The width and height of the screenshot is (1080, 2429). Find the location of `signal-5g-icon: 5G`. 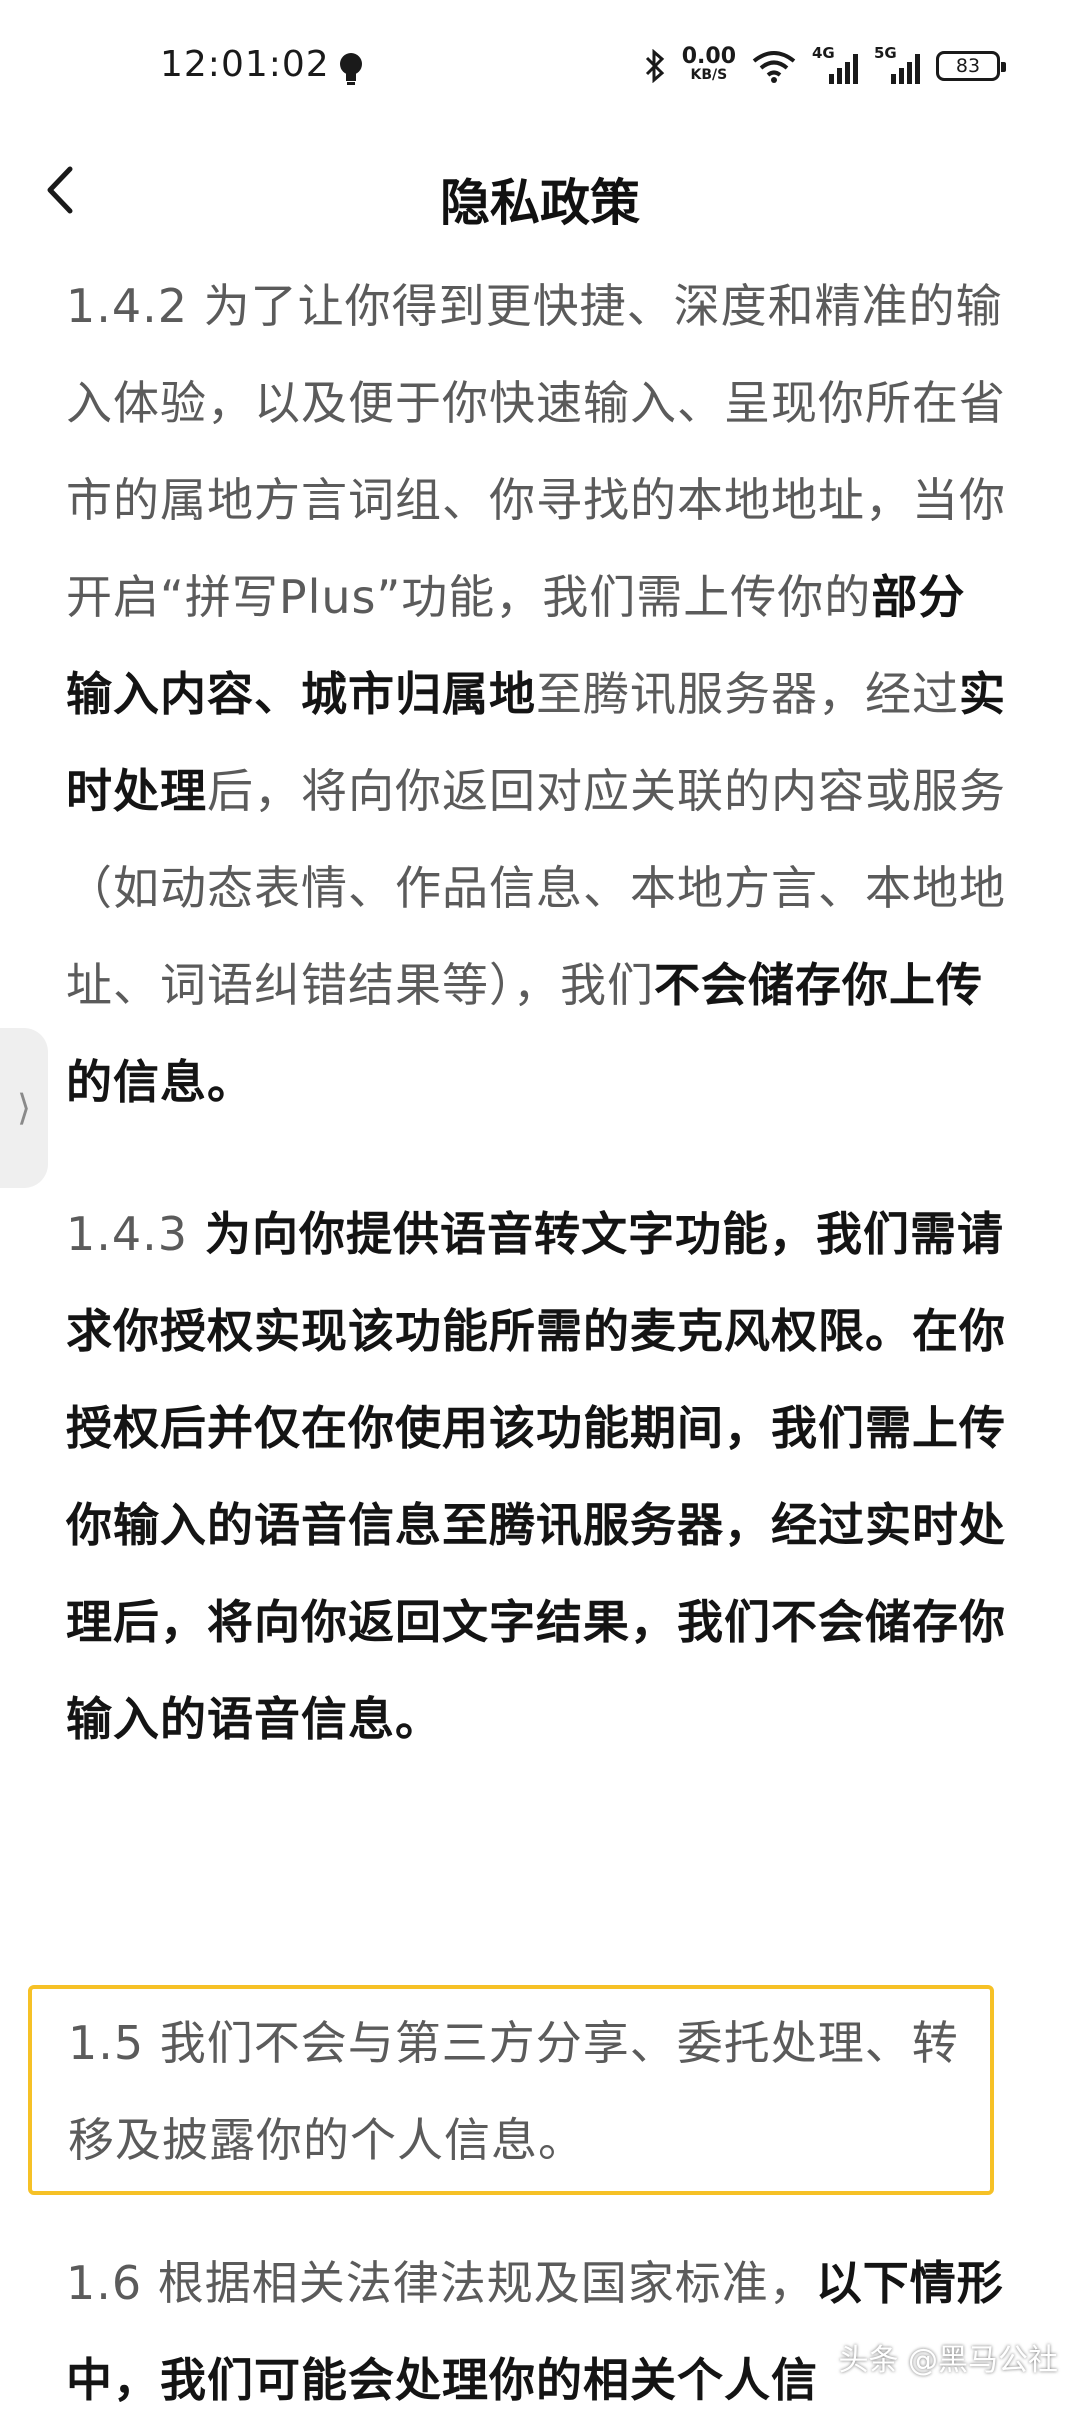

signal-5g-icon: 5G is located at coordinates (897, 64).